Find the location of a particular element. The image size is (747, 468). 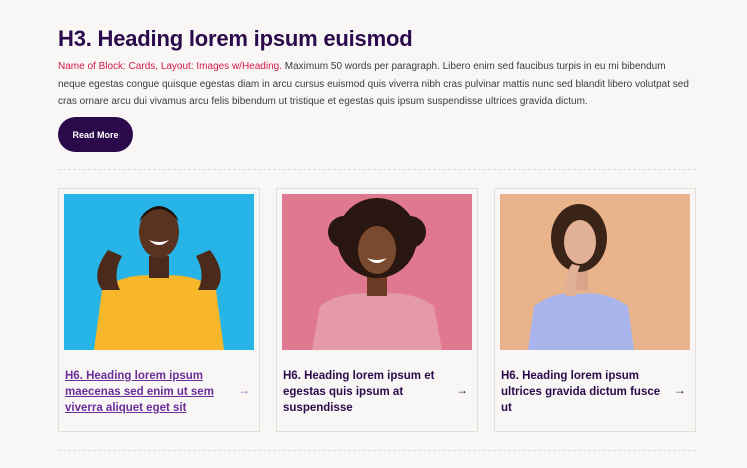

card-1-image is located at coordinates (159, 272).